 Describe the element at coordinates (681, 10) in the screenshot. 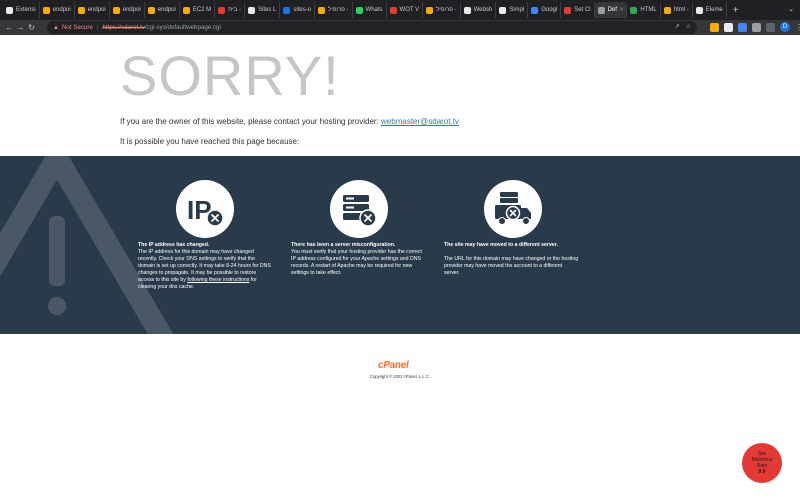

I see `tab-label: html -` at that location.